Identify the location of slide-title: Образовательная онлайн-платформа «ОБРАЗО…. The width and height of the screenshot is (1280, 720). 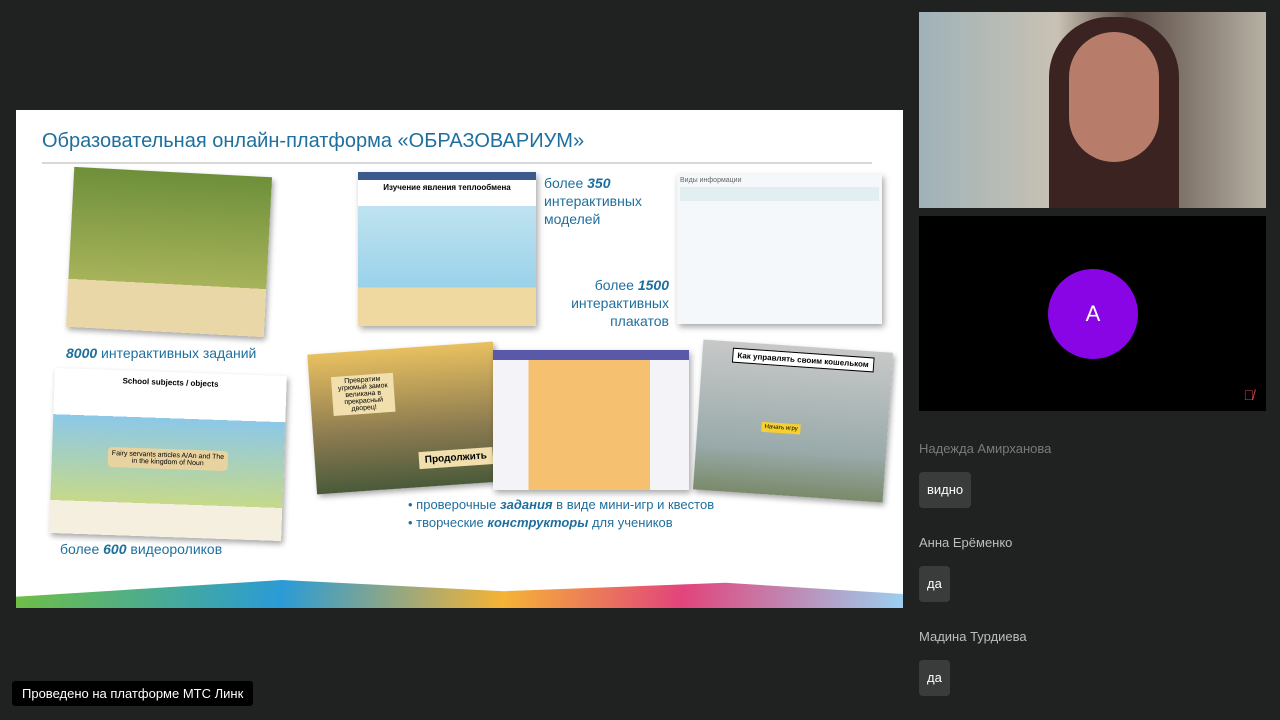
(313, 141).